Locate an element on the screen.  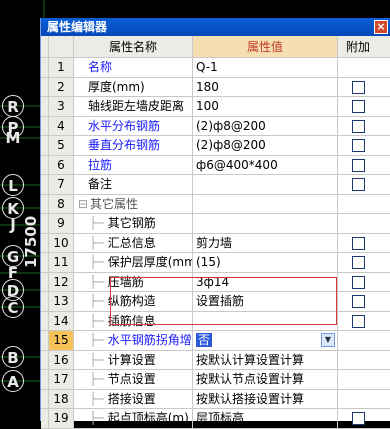
property-row: 14 ├─ 插筋信息 is located at coordinates (215, 321).